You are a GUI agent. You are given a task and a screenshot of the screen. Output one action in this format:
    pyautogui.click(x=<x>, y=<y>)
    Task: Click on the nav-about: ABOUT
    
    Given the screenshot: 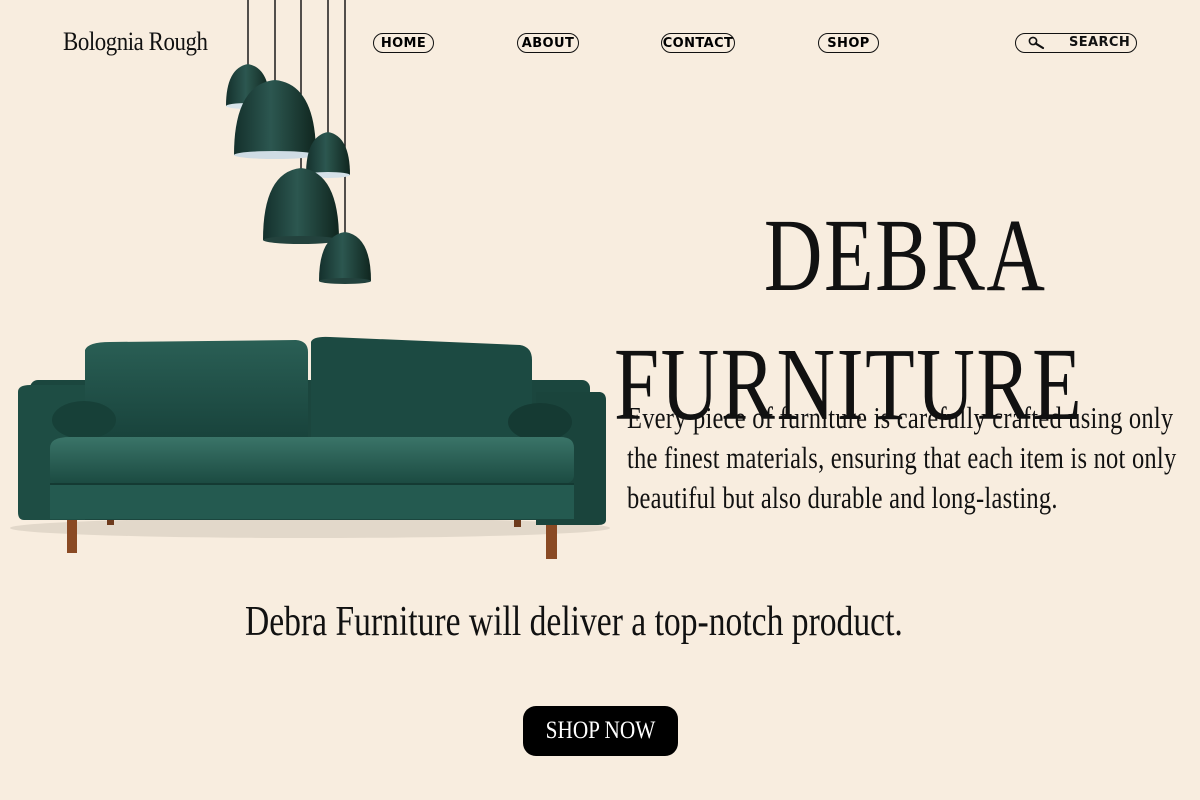 What is the action you would take?
    pyautogui.click(x=548, y=43)
    